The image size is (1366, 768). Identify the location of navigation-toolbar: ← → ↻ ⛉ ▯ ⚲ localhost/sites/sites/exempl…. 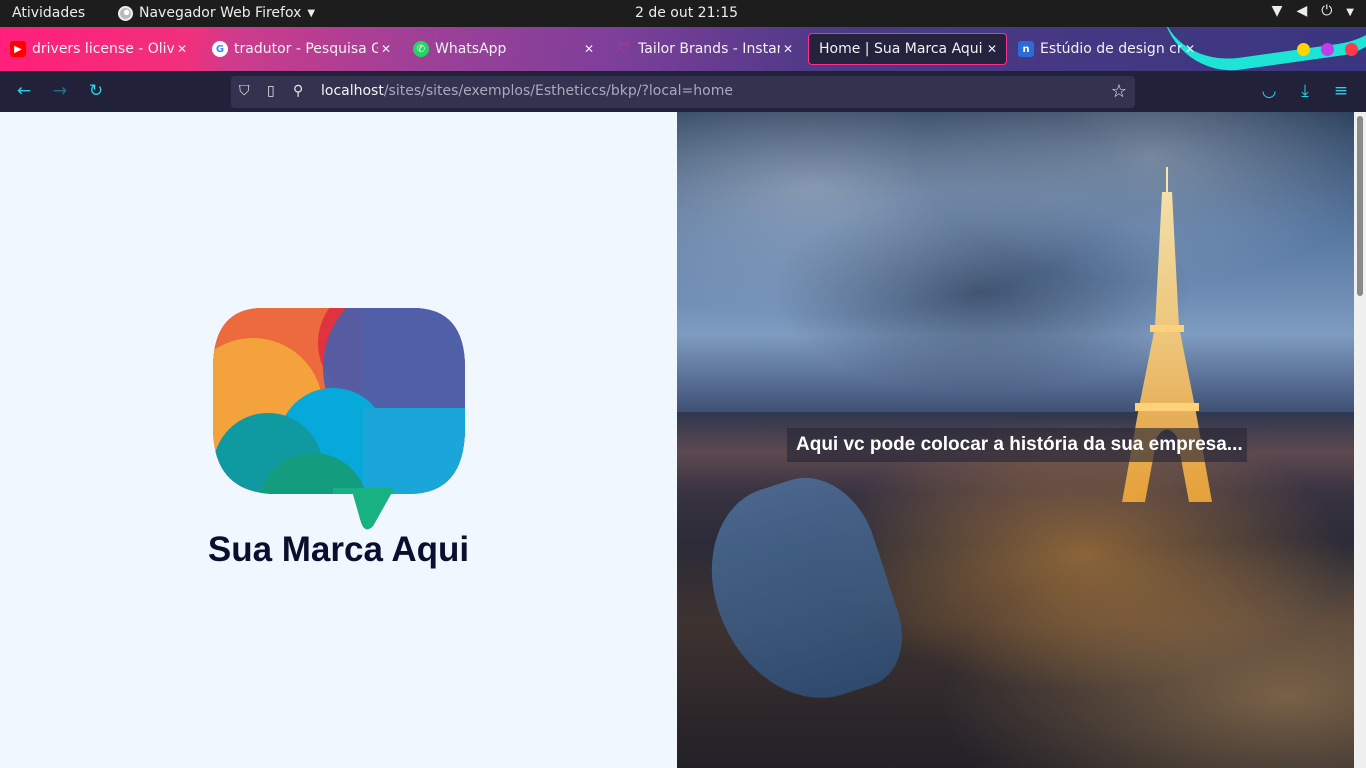
(683, 91).